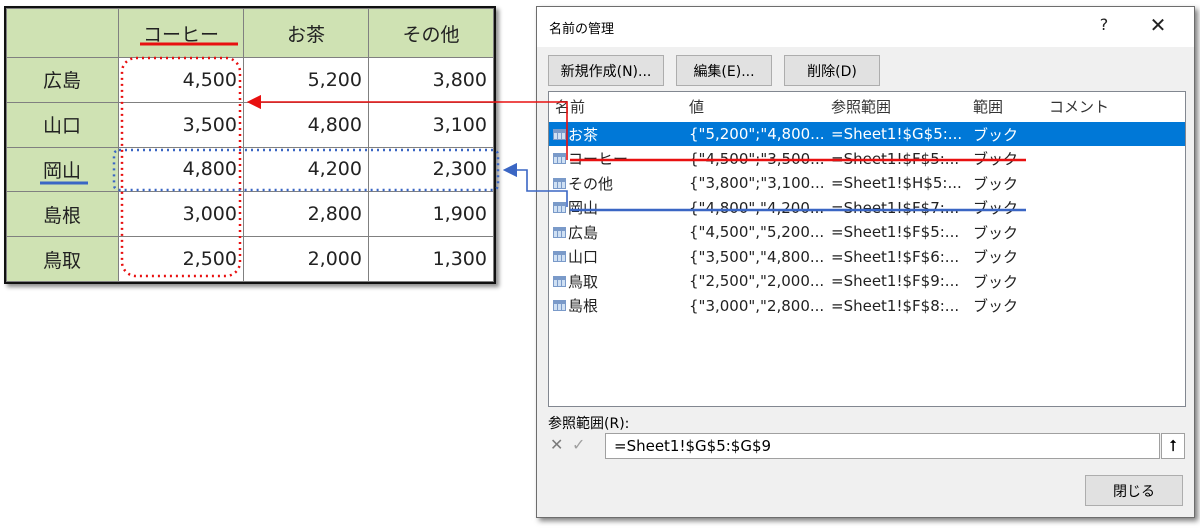 The width and height of the screenshot is (1200, 528). I want to click on delete-name-button: 削除(D), so click(832, 70).